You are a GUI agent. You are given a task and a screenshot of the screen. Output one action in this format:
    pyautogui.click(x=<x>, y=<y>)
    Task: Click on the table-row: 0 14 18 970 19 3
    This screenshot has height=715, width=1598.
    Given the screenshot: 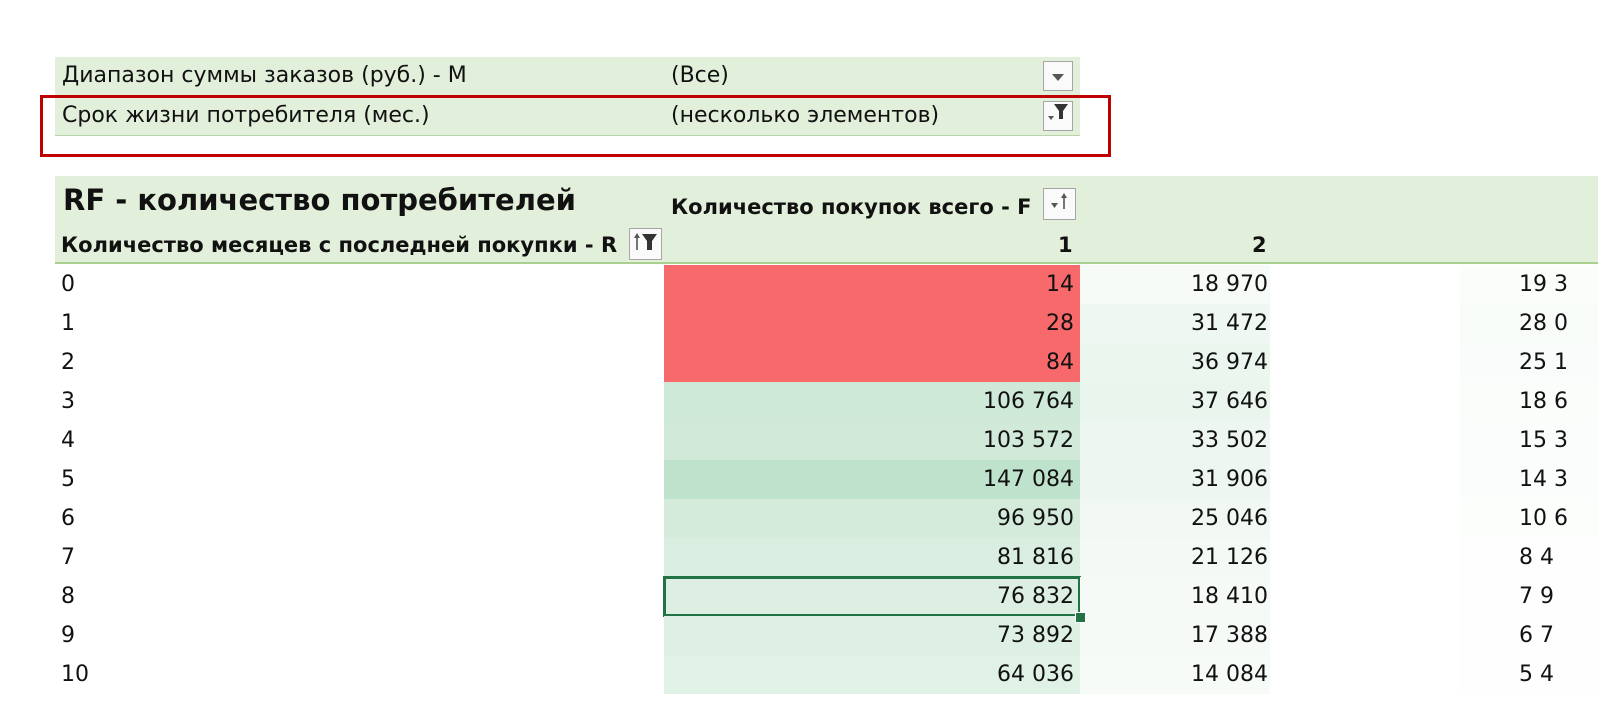 What is the action you would take?
    pyautogui.click(x=799, y=284)
    